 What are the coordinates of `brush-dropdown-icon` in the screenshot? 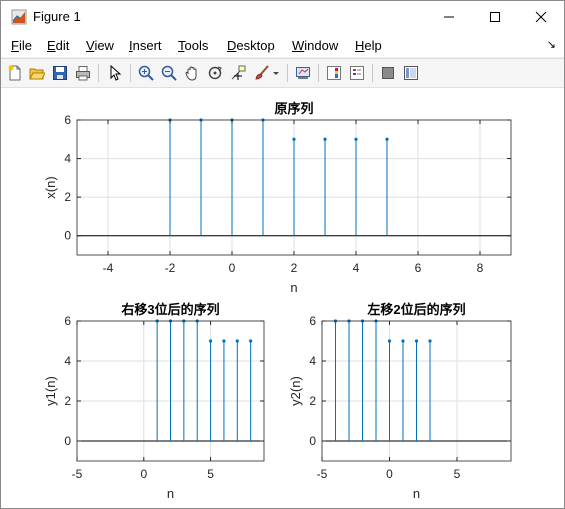 It's located at (276, 73).